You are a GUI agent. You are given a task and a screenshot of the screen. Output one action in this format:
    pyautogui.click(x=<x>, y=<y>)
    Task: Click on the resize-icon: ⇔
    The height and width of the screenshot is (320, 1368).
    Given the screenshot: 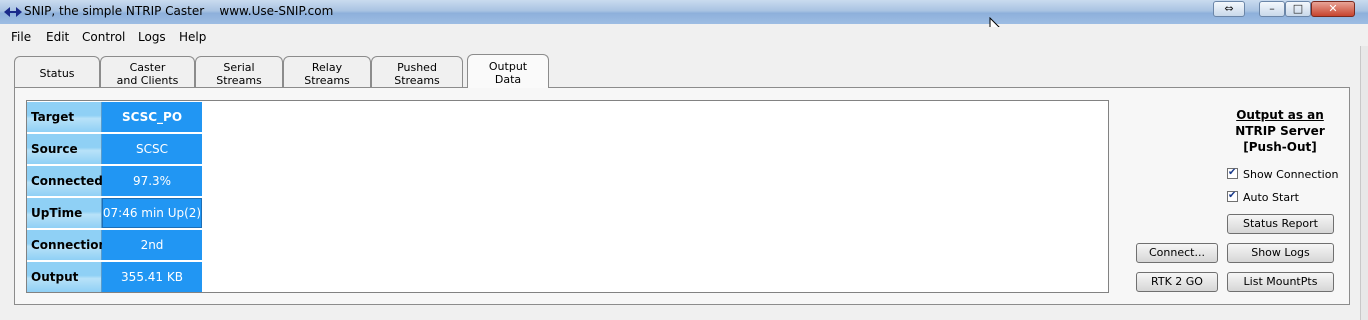 What is the action you would take?
    pyautogui.click(x=1229, y=8)
    